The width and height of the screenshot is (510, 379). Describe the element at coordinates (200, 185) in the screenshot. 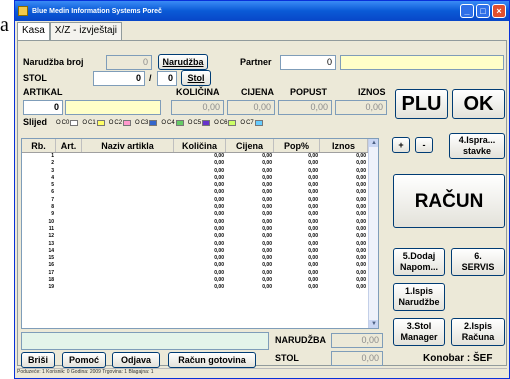

I see `table-row: 5 0,00 0,00 0,00 0,00` at that location.